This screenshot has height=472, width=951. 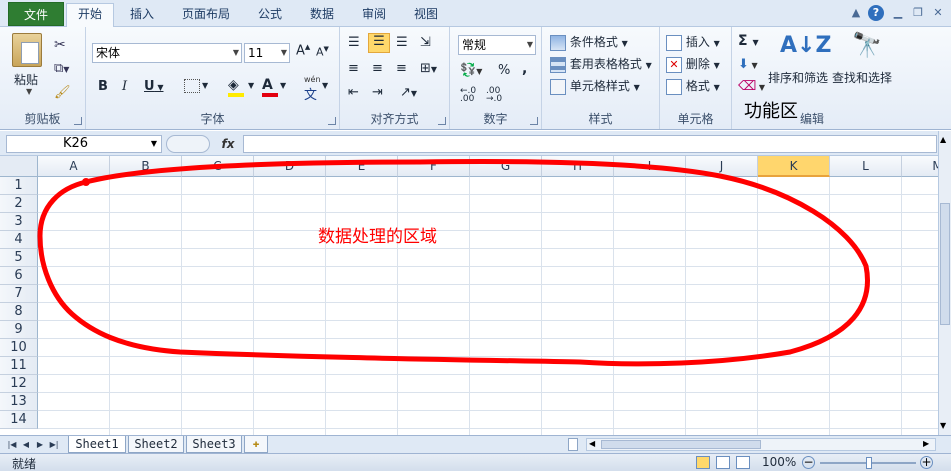 I want to click on sheet-tab-3: Sheet3, so click(x=214, y=444).